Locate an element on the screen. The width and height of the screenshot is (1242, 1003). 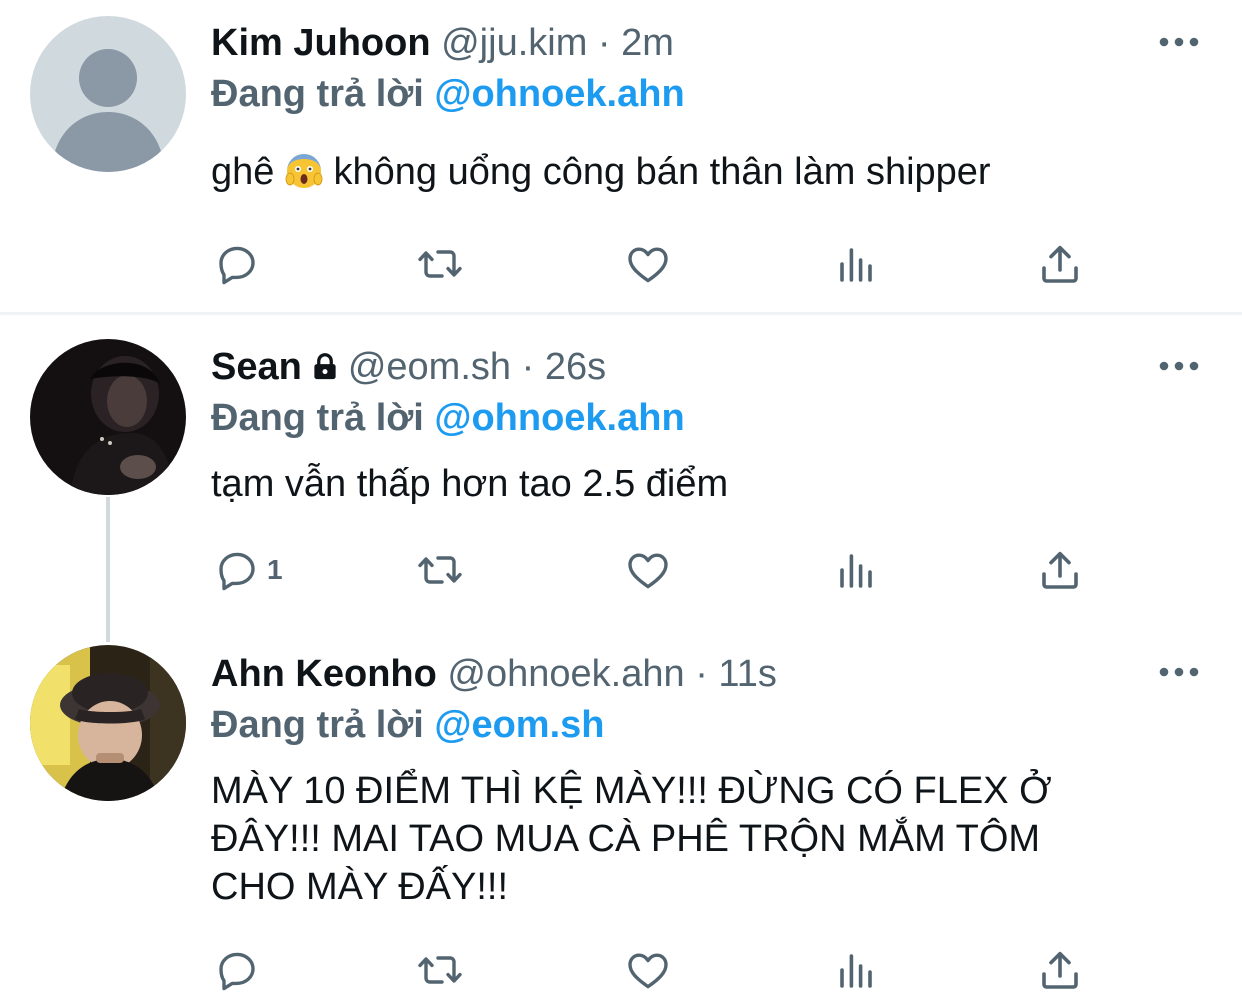
tweet-text: tạm vẫn thấp hơn tao 2.5 điểm is located at coordinates (470, 484).